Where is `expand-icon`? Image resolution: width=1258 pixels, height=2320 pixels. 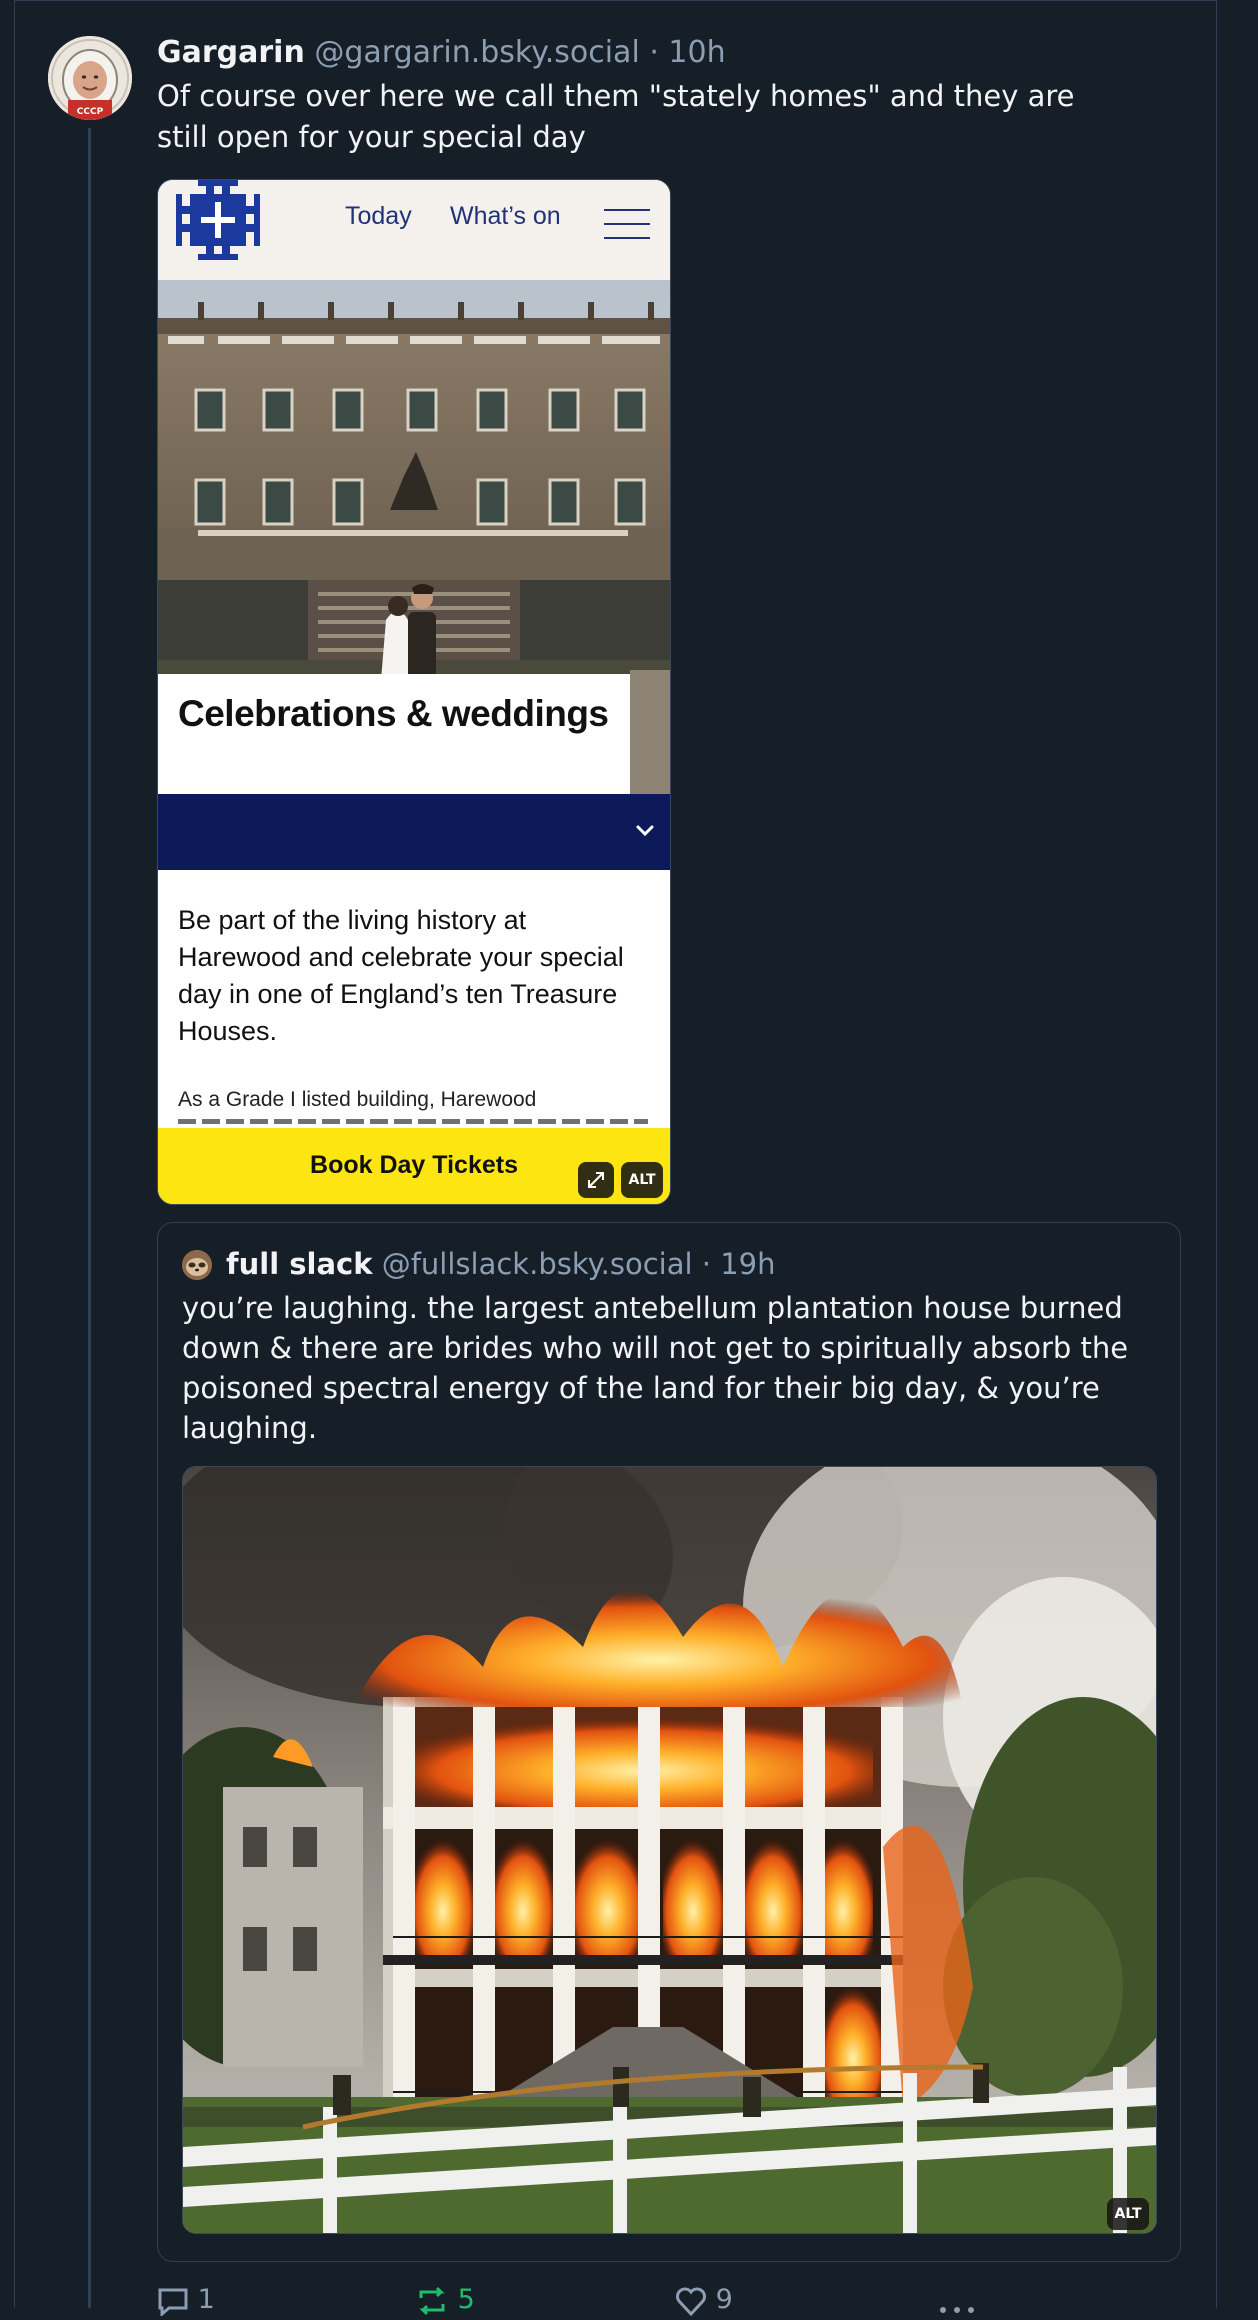 expand-icon is located at coordinates (596, 1180).